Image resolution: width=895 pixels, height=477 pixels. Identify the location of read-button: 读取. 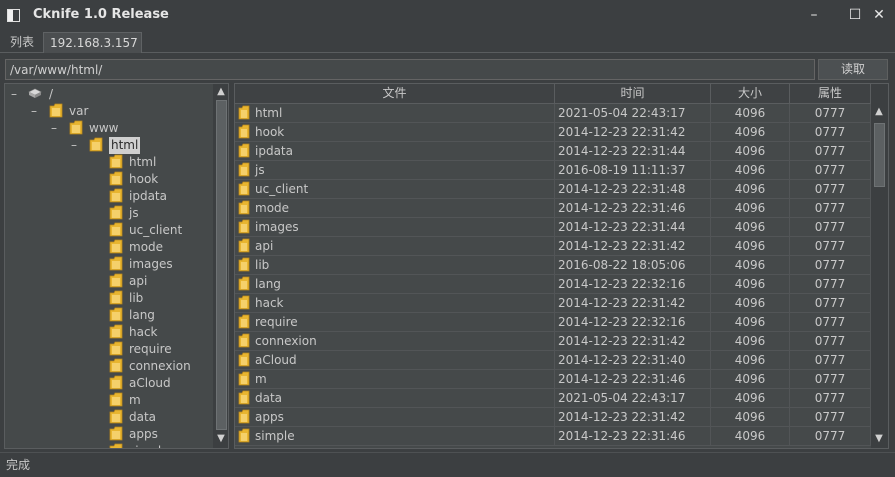
(853, 69).